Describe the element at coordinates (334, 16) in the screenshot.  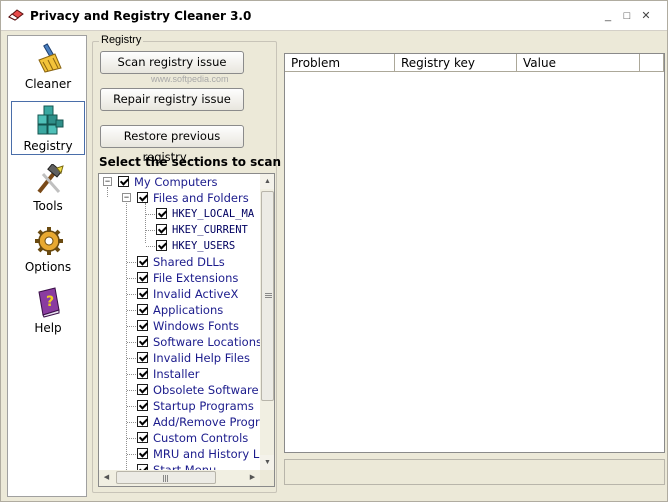
I see `title-bar: Privacy and Registry Cleaner 3.0 _ □ ✕` at that location.